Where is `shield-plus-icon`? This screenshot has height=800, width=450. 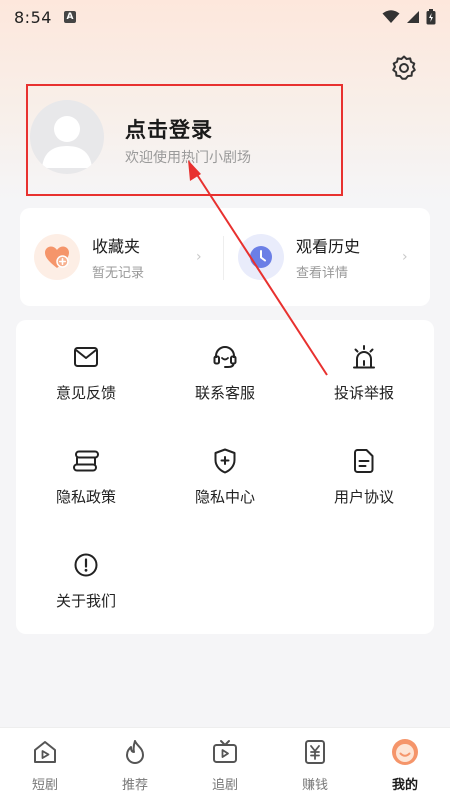
shield-plus-icon is located at coordinates (225, 461).